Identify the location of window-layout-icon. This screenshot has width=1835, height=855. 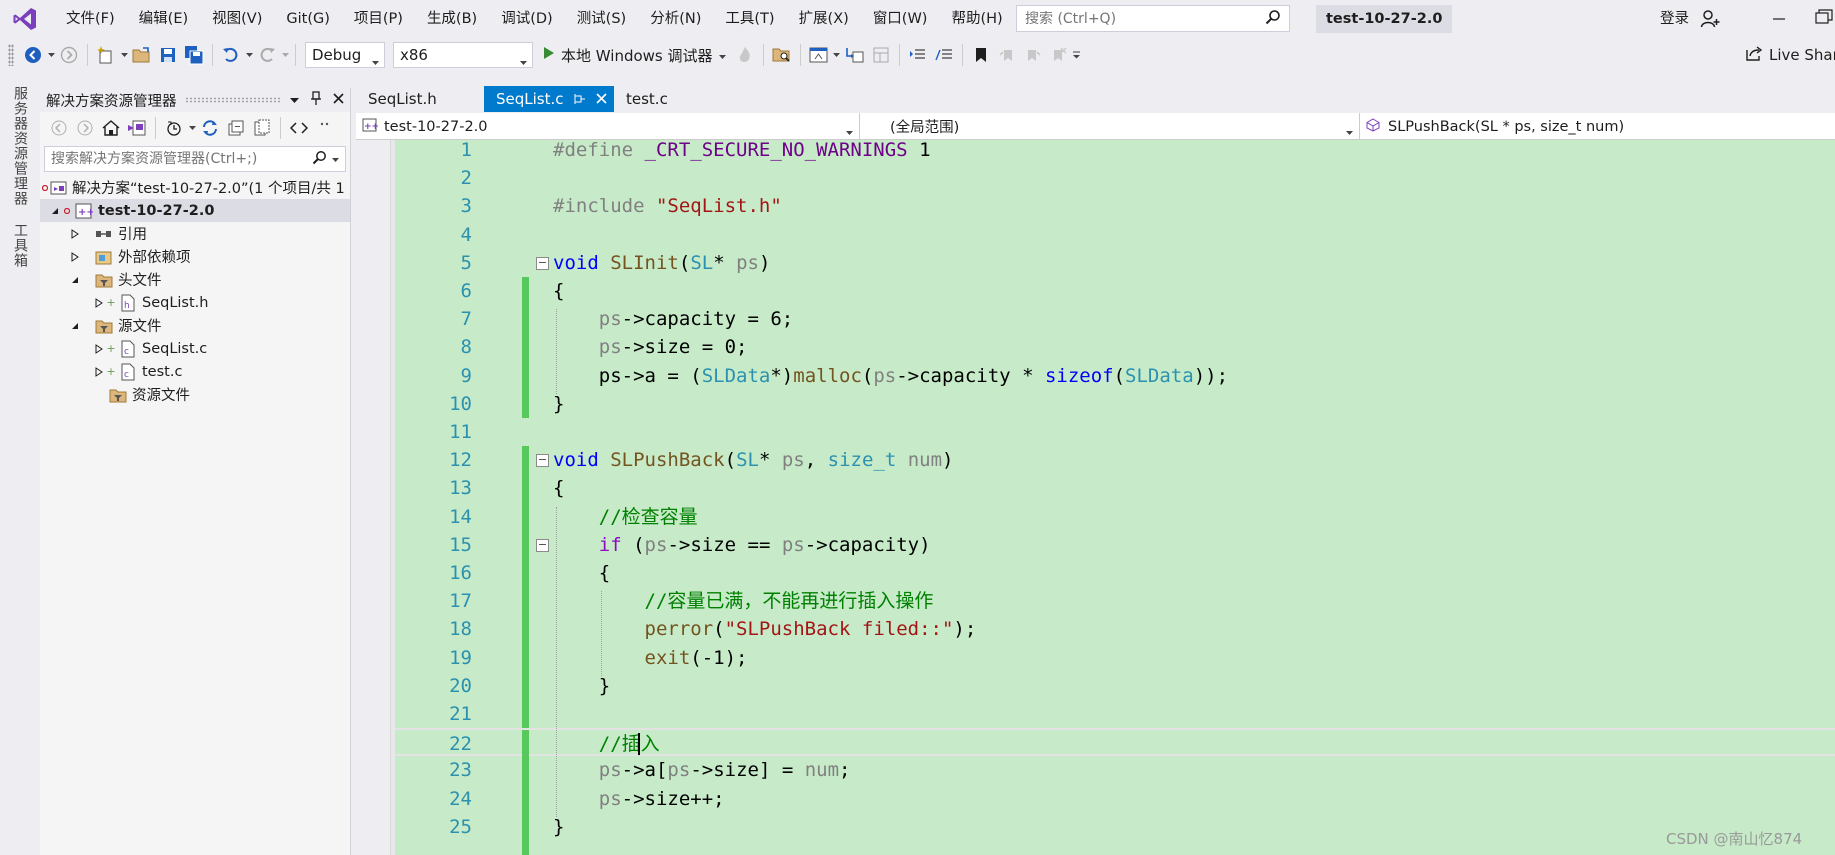
(881, 55).